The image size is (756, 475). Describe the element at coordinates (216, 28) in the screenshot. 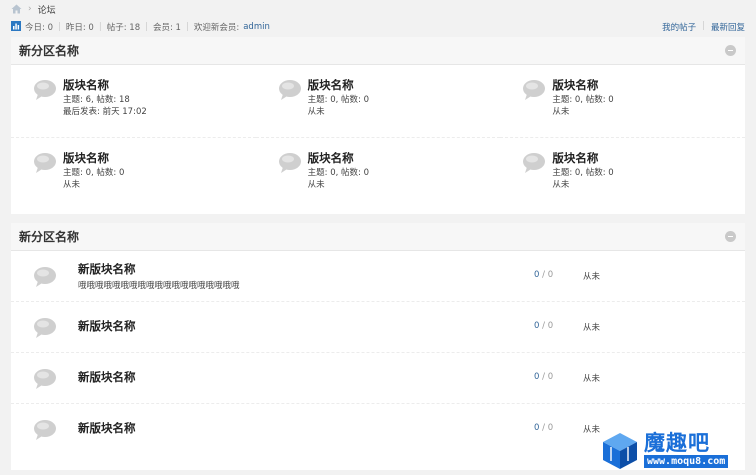

I see `stat-welcome: 欢迎新会员:` at that location.